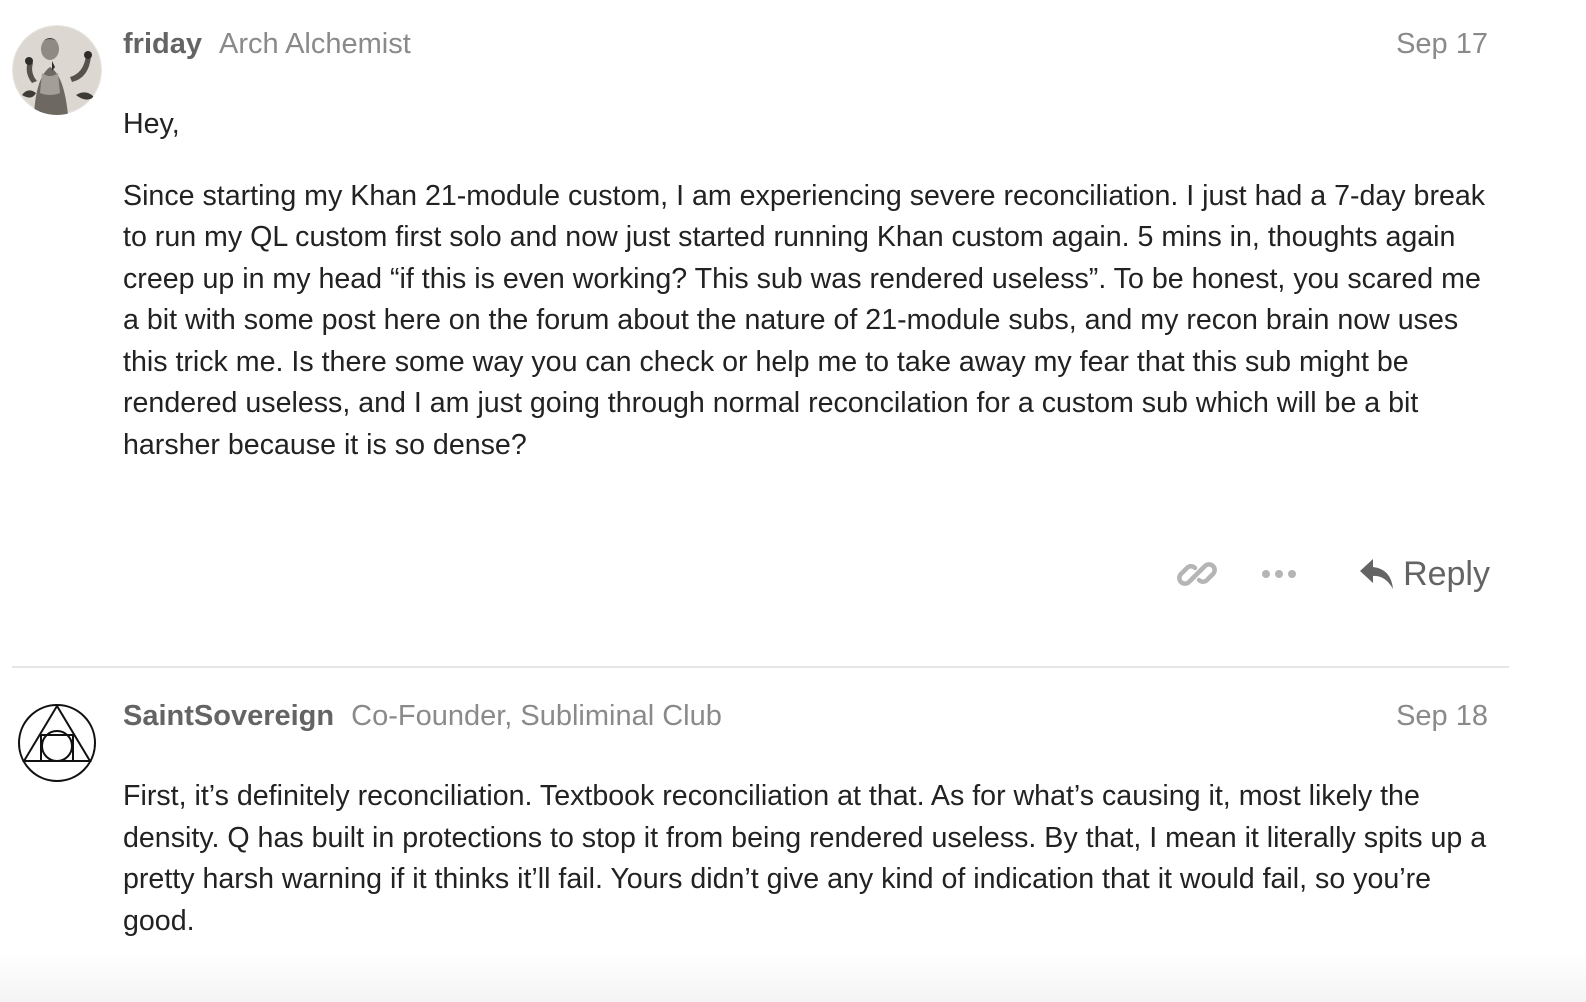 This screenshot has width=1586, height=1002. What do you see at coordinates (793, 976) in the screenshot?
I see `scroll-fade` at bounding box center [793, 976].